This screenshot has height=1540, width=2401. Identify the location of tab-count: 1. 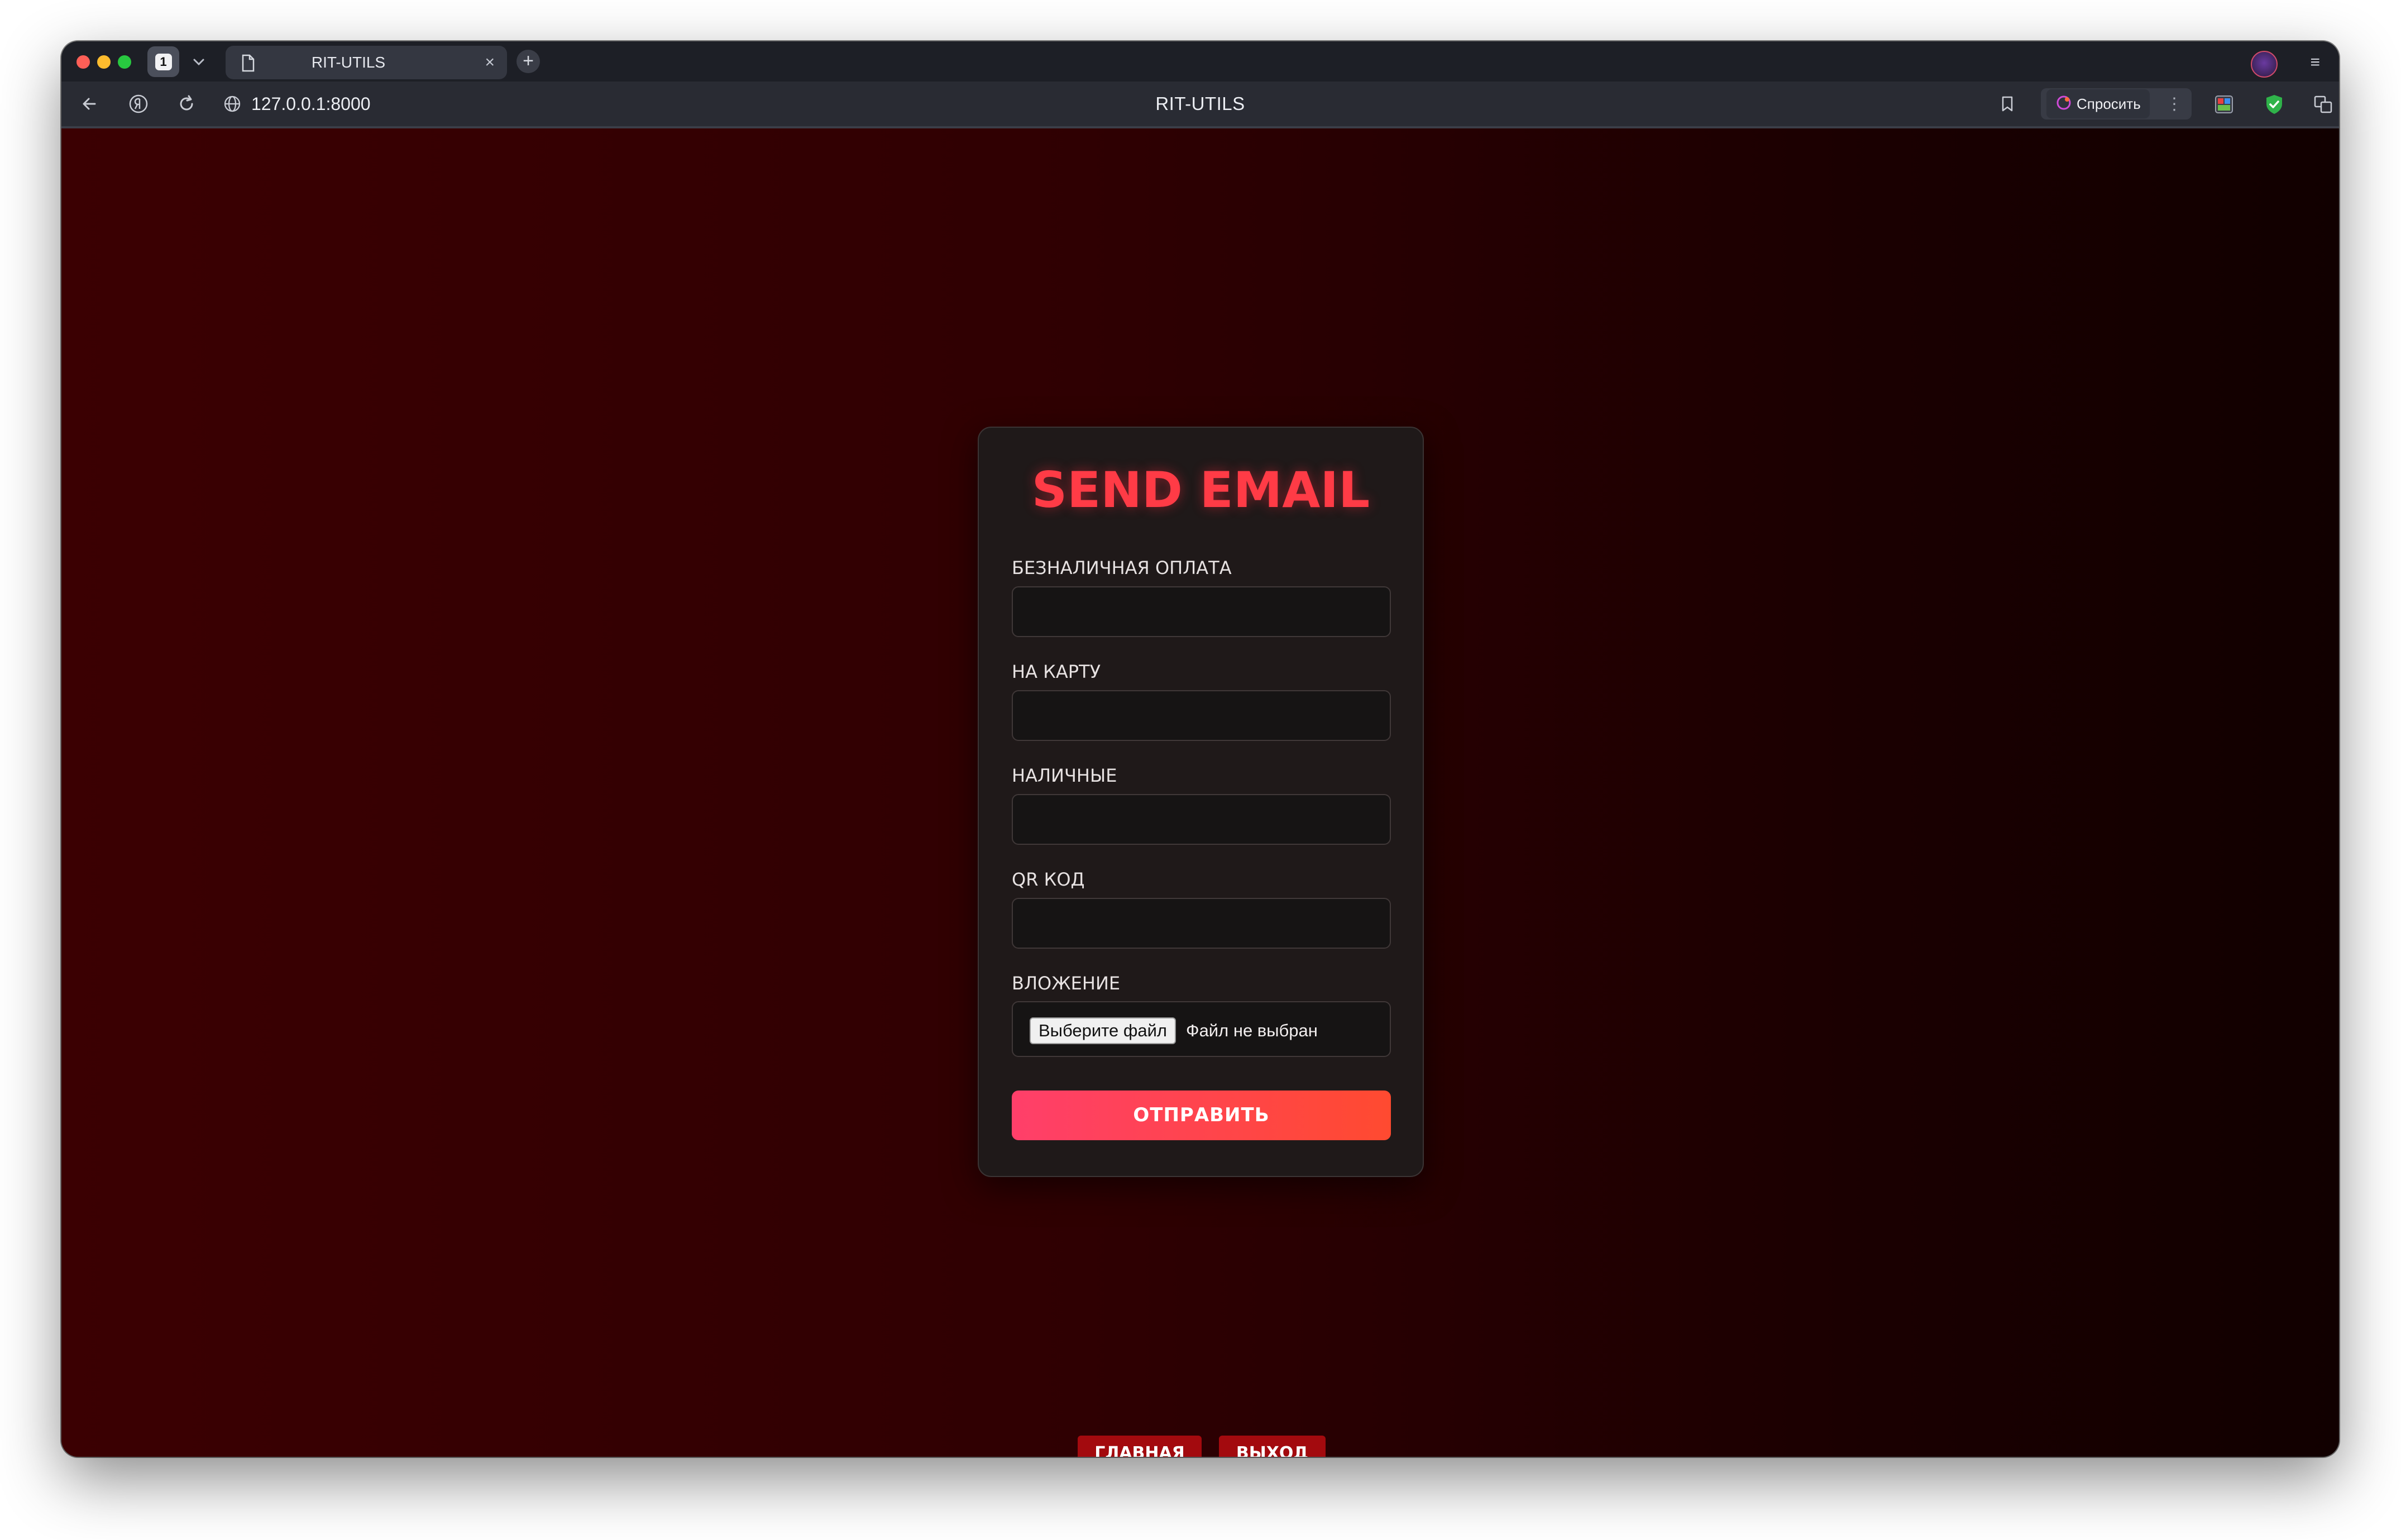
(163, 61).